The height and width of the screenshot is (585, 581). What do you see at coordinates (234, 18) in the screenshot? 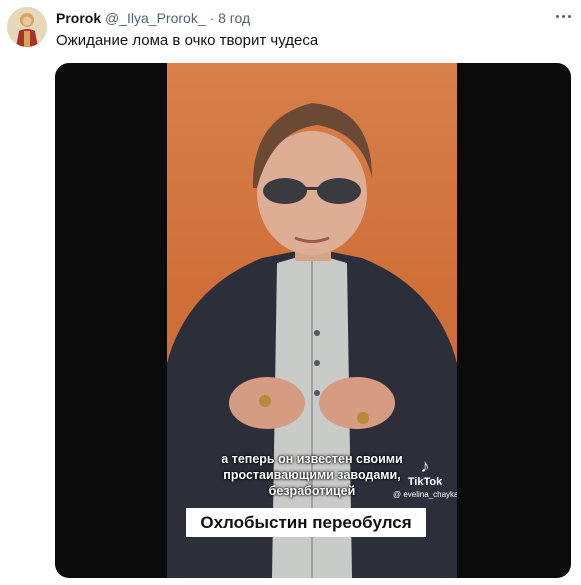
I see `timestamp: 8 год` at bounding box center [234, 18].